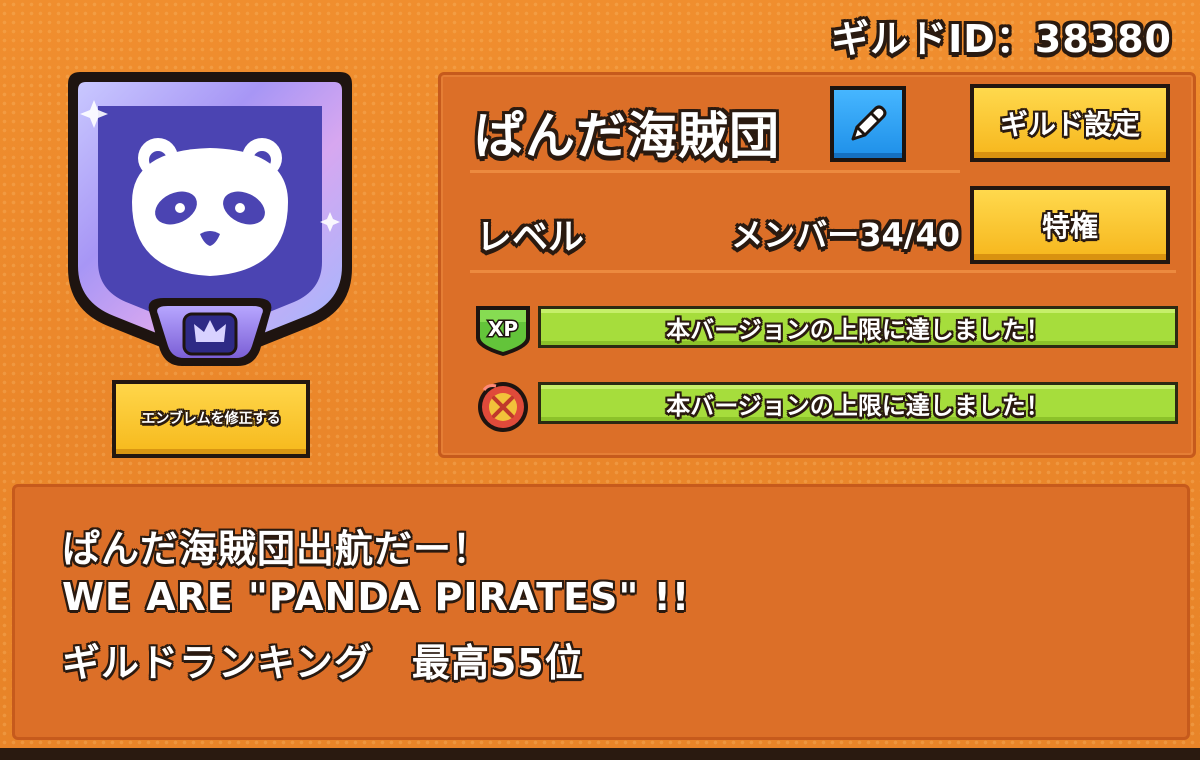 This screenshot has height=760, width=1200. I want to click on guild-name: ぱんだ海賊団, so click(627, 136).